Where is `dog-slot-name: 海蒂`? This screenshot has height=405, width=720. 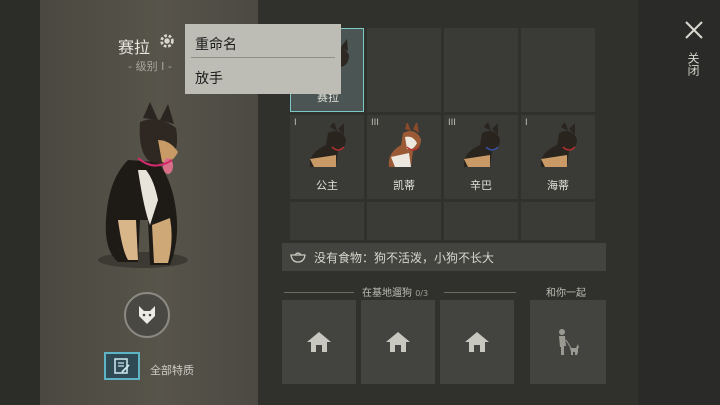 dog-slot-name: 海蒂 is located at coordinates (558, 185).